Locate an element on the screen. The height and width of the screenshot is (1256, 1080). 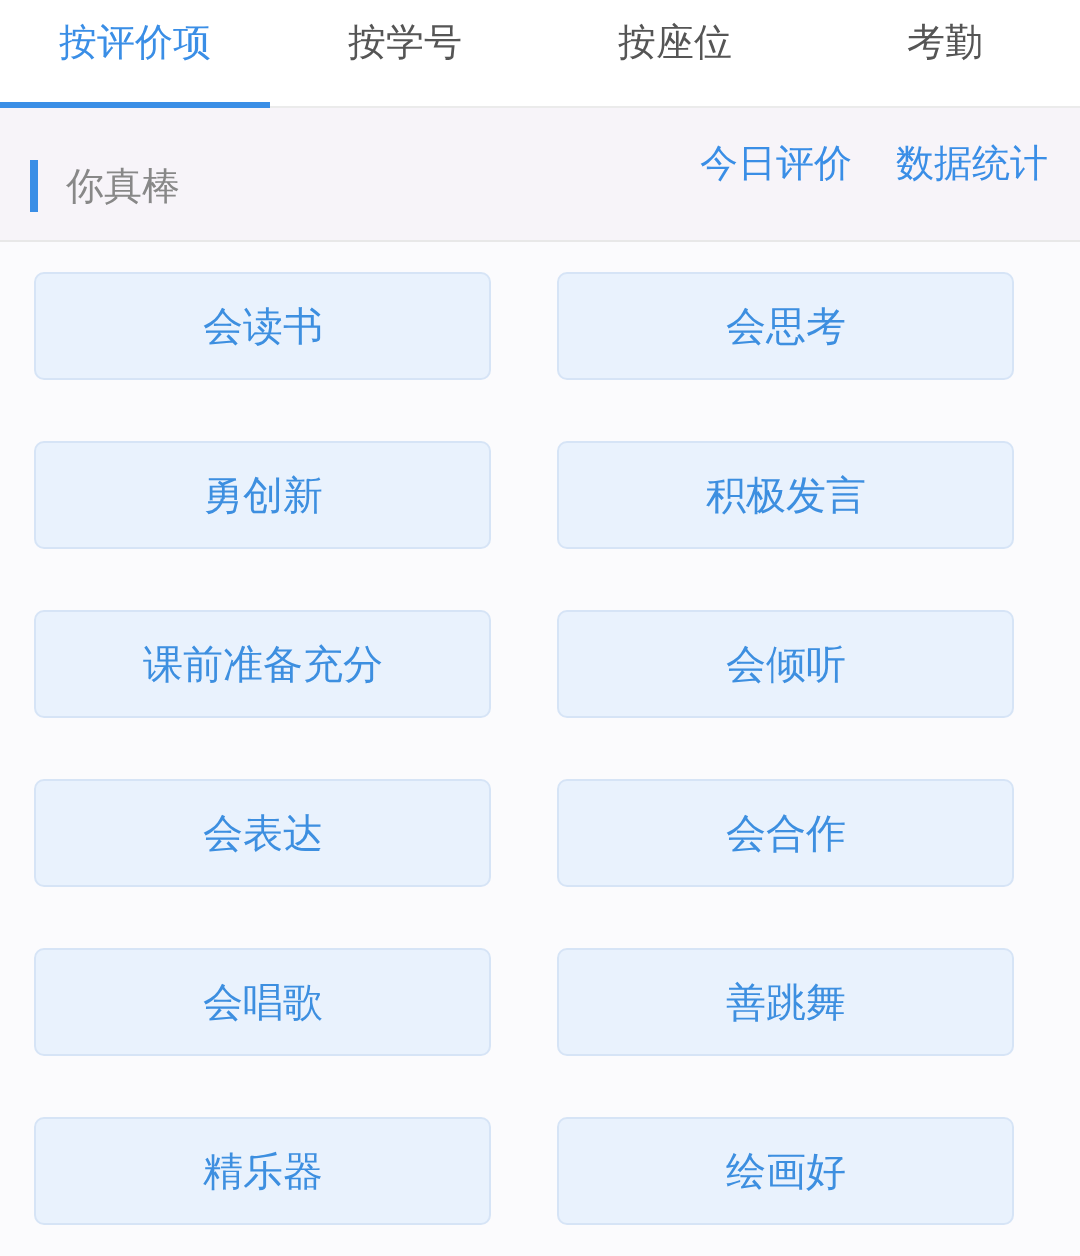
evaluation-button: 会思考 is located at coordinates (785, 326).